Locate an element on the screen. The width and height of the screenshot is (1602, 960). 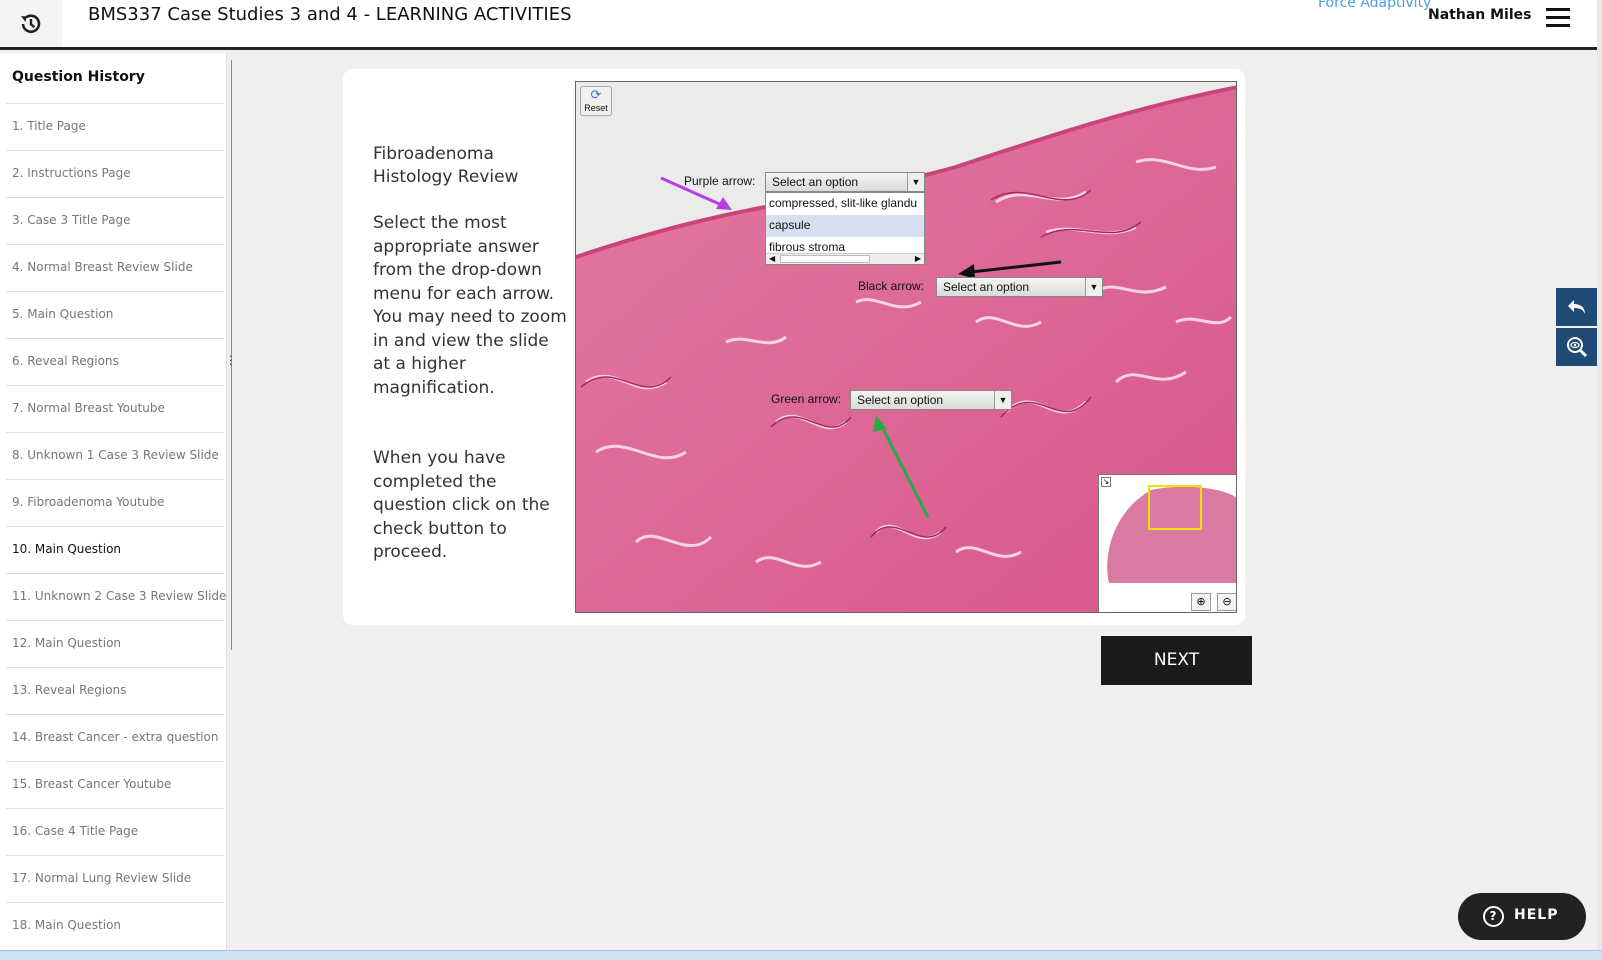
window-scrollbar is located at coordinates (1599, 480).